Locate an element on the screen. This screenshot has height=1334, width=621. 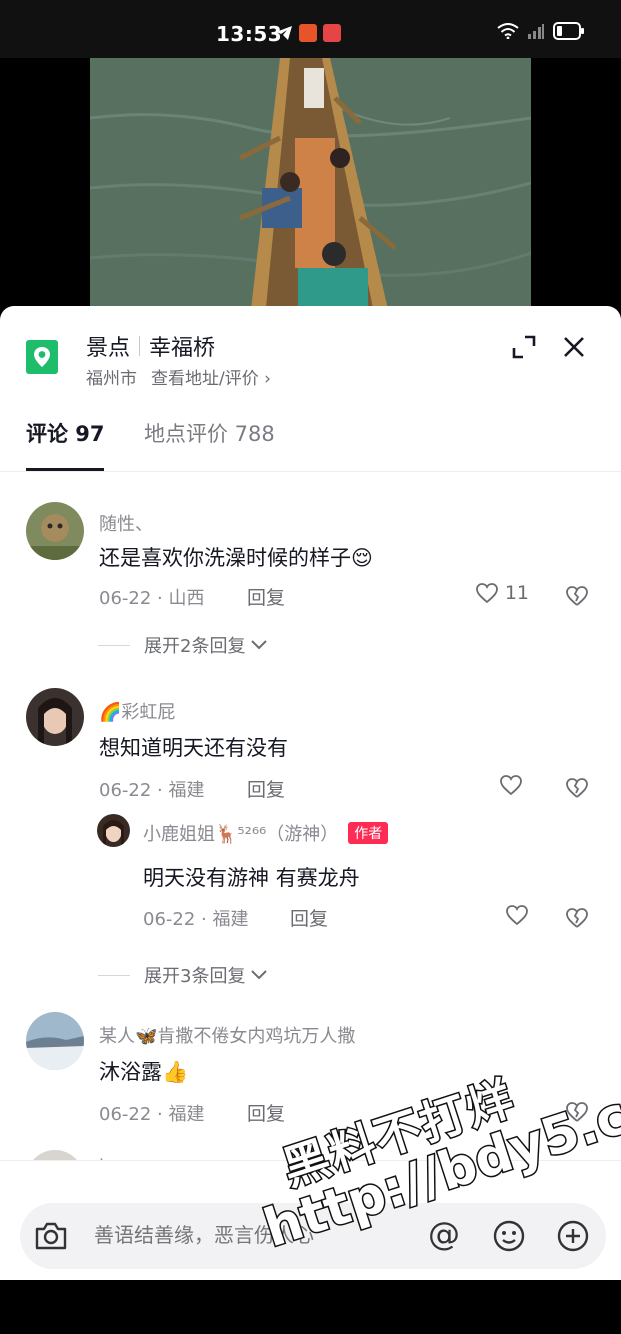
add-icon is located at coordinates (573, 1236).